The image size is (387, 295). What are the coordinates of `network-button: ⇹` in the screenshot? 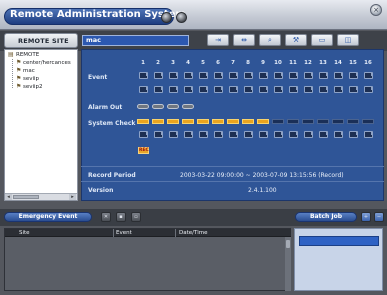 It's located at (244, 40).